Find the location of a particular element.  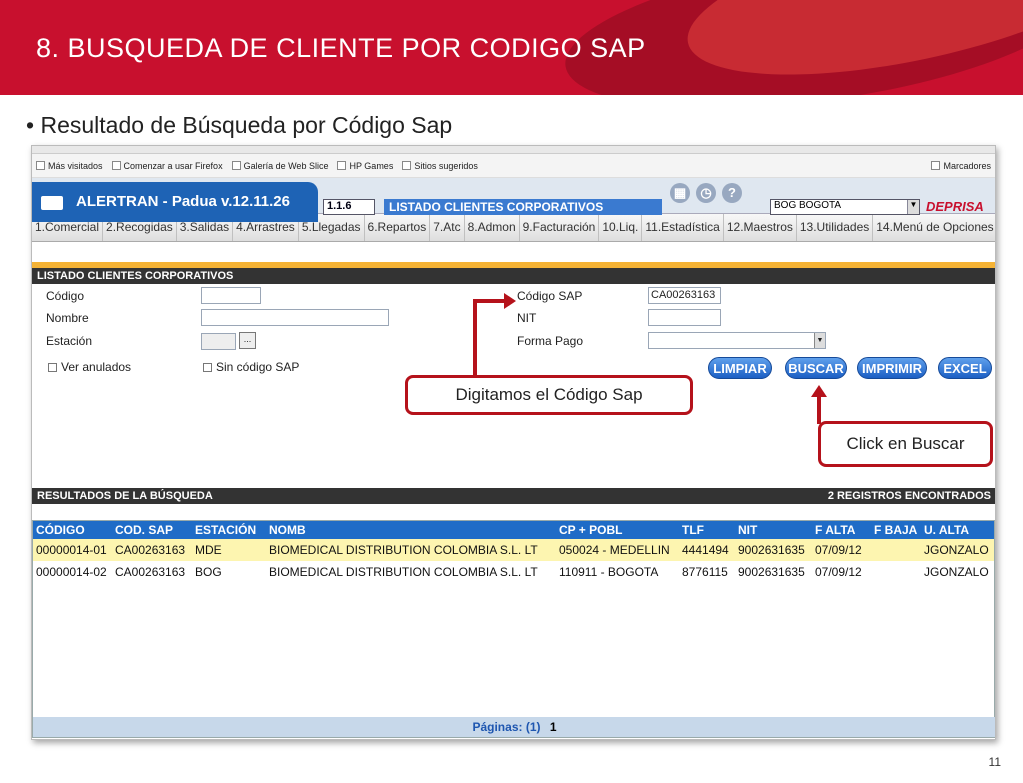

slide-title: 8. BUSQUEDA DE CLIENTE POR CODIGO SAP is located at coordinates (341, 48).